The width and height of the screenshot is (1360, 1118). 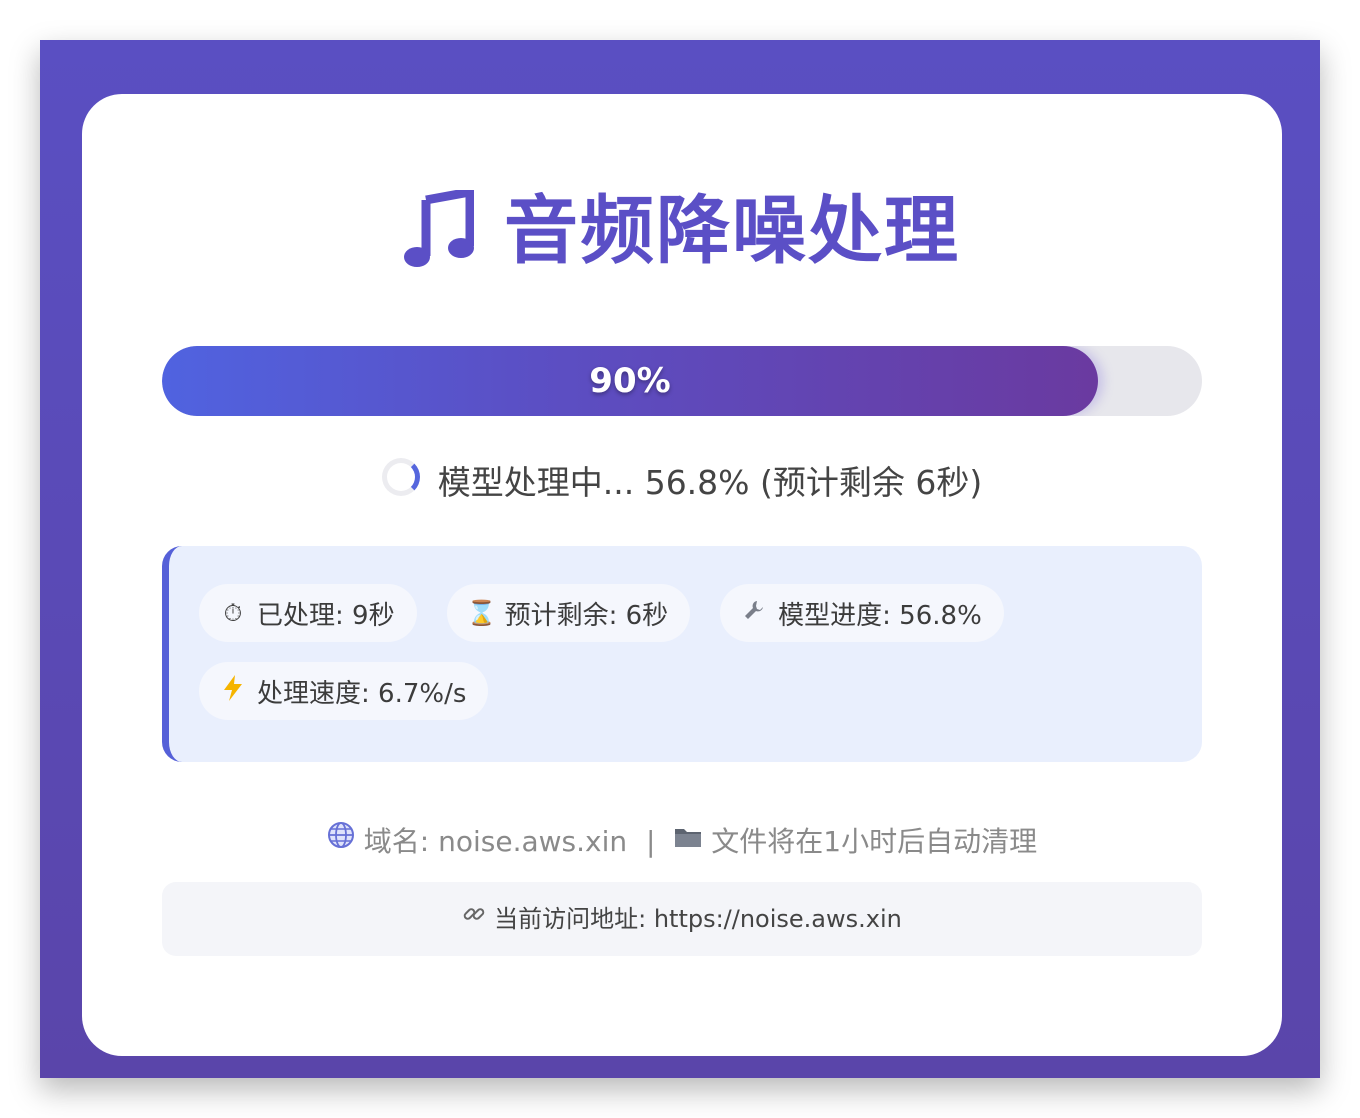 I want to click on stats-row-2: 处理速度: 6.7%/s, so click(x=700, y=691).